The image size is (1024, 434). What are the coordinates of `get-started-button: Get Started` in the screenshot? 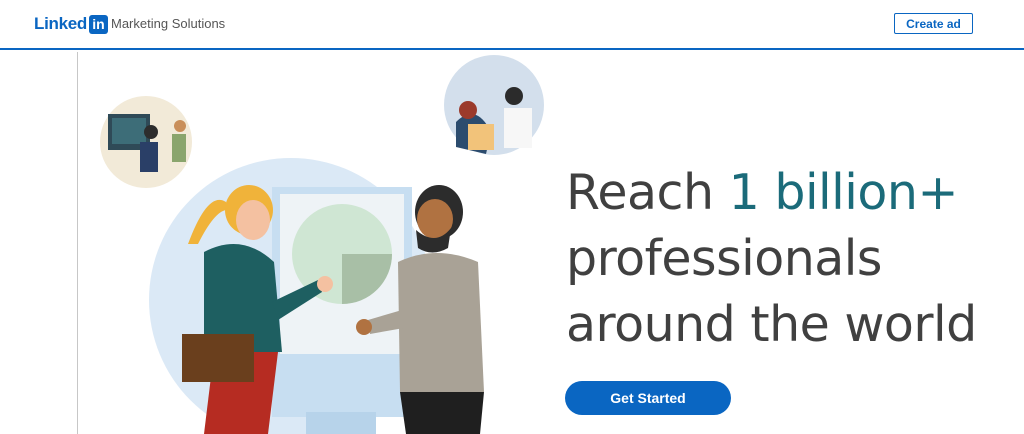 It's located at (648, 398).